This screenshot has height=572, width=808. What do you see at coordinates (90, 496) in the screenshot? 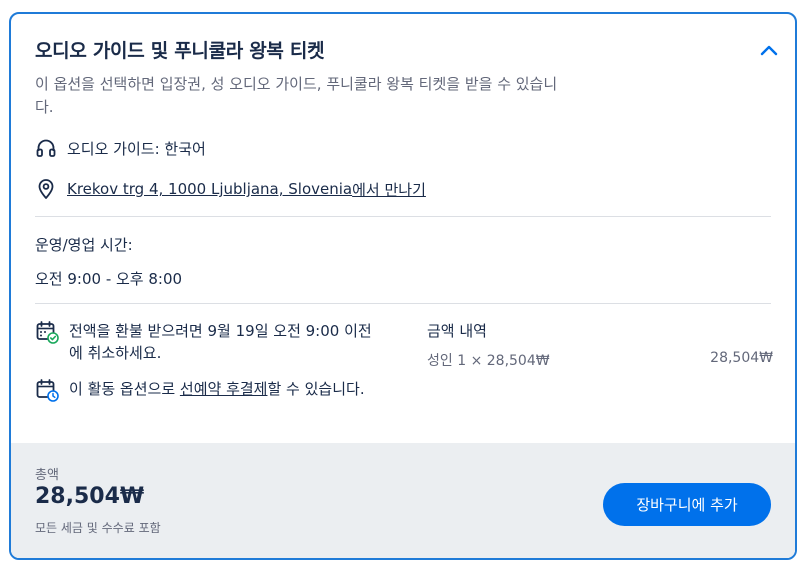
I see `total-price: 28,504₩` at bounding box center [90, 496].